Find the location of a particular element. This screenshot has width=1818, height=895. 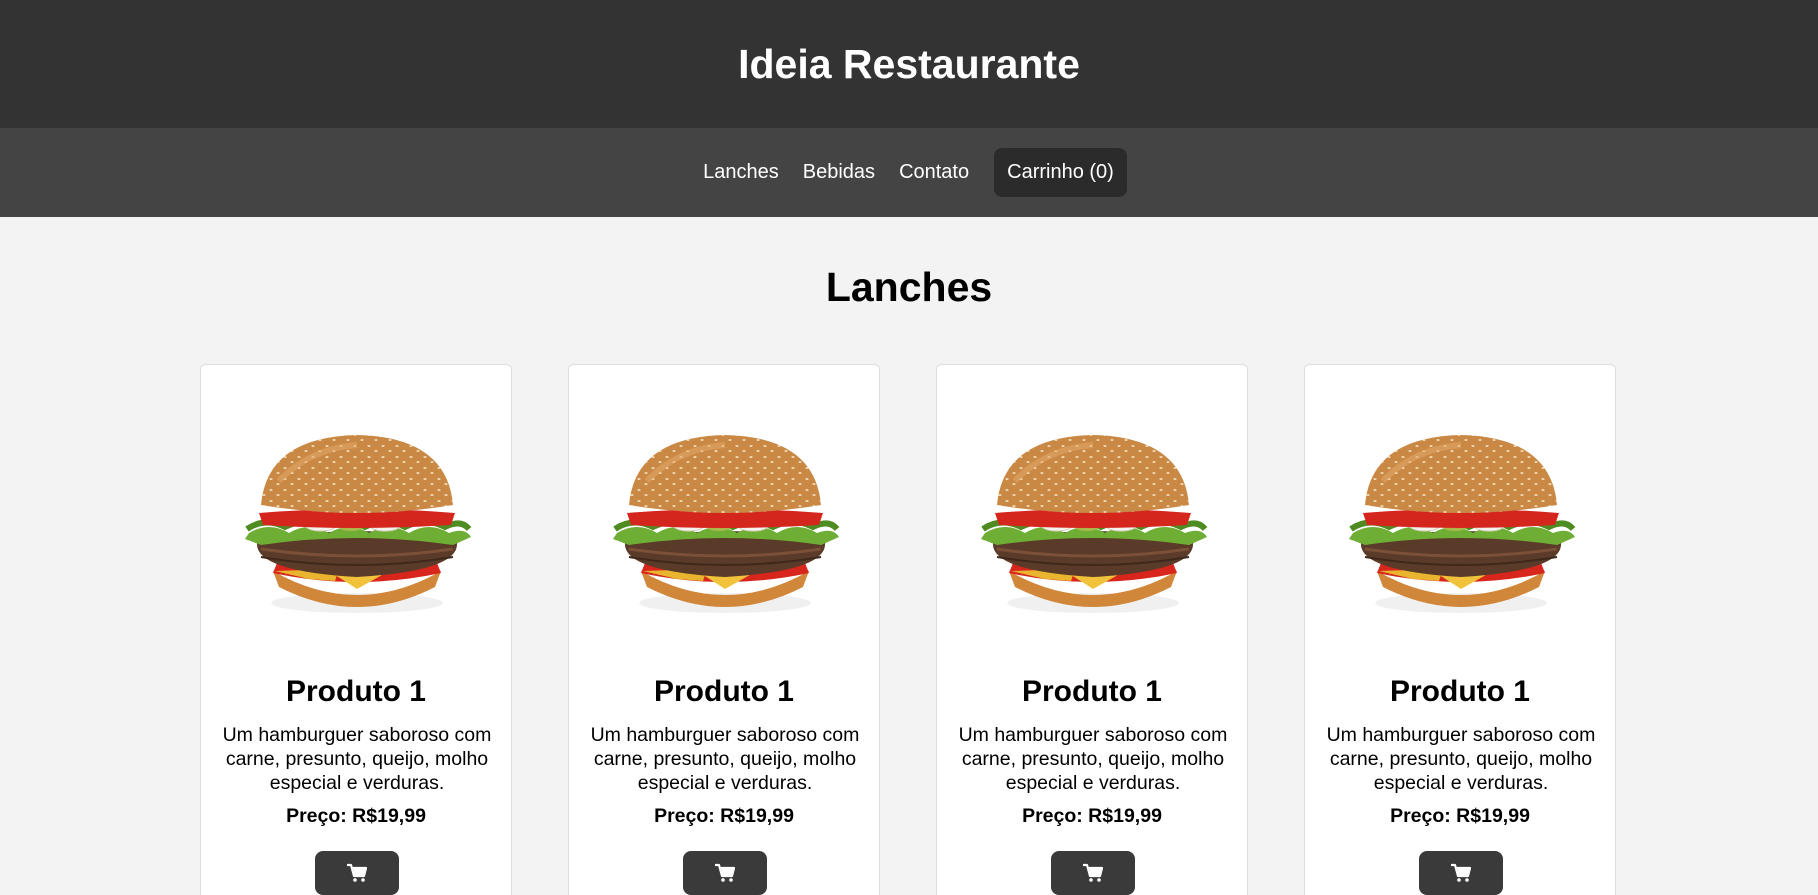

section-title: Lanches is located at coordinates (909, 287).